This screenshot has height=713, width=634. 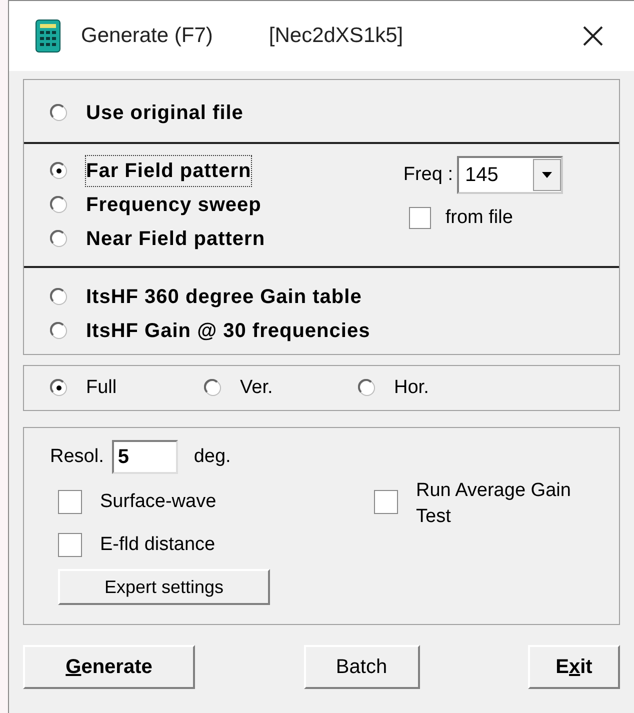 I want to click on checkbox-label: Run Average Gain Test, so click(x=494, y=504).